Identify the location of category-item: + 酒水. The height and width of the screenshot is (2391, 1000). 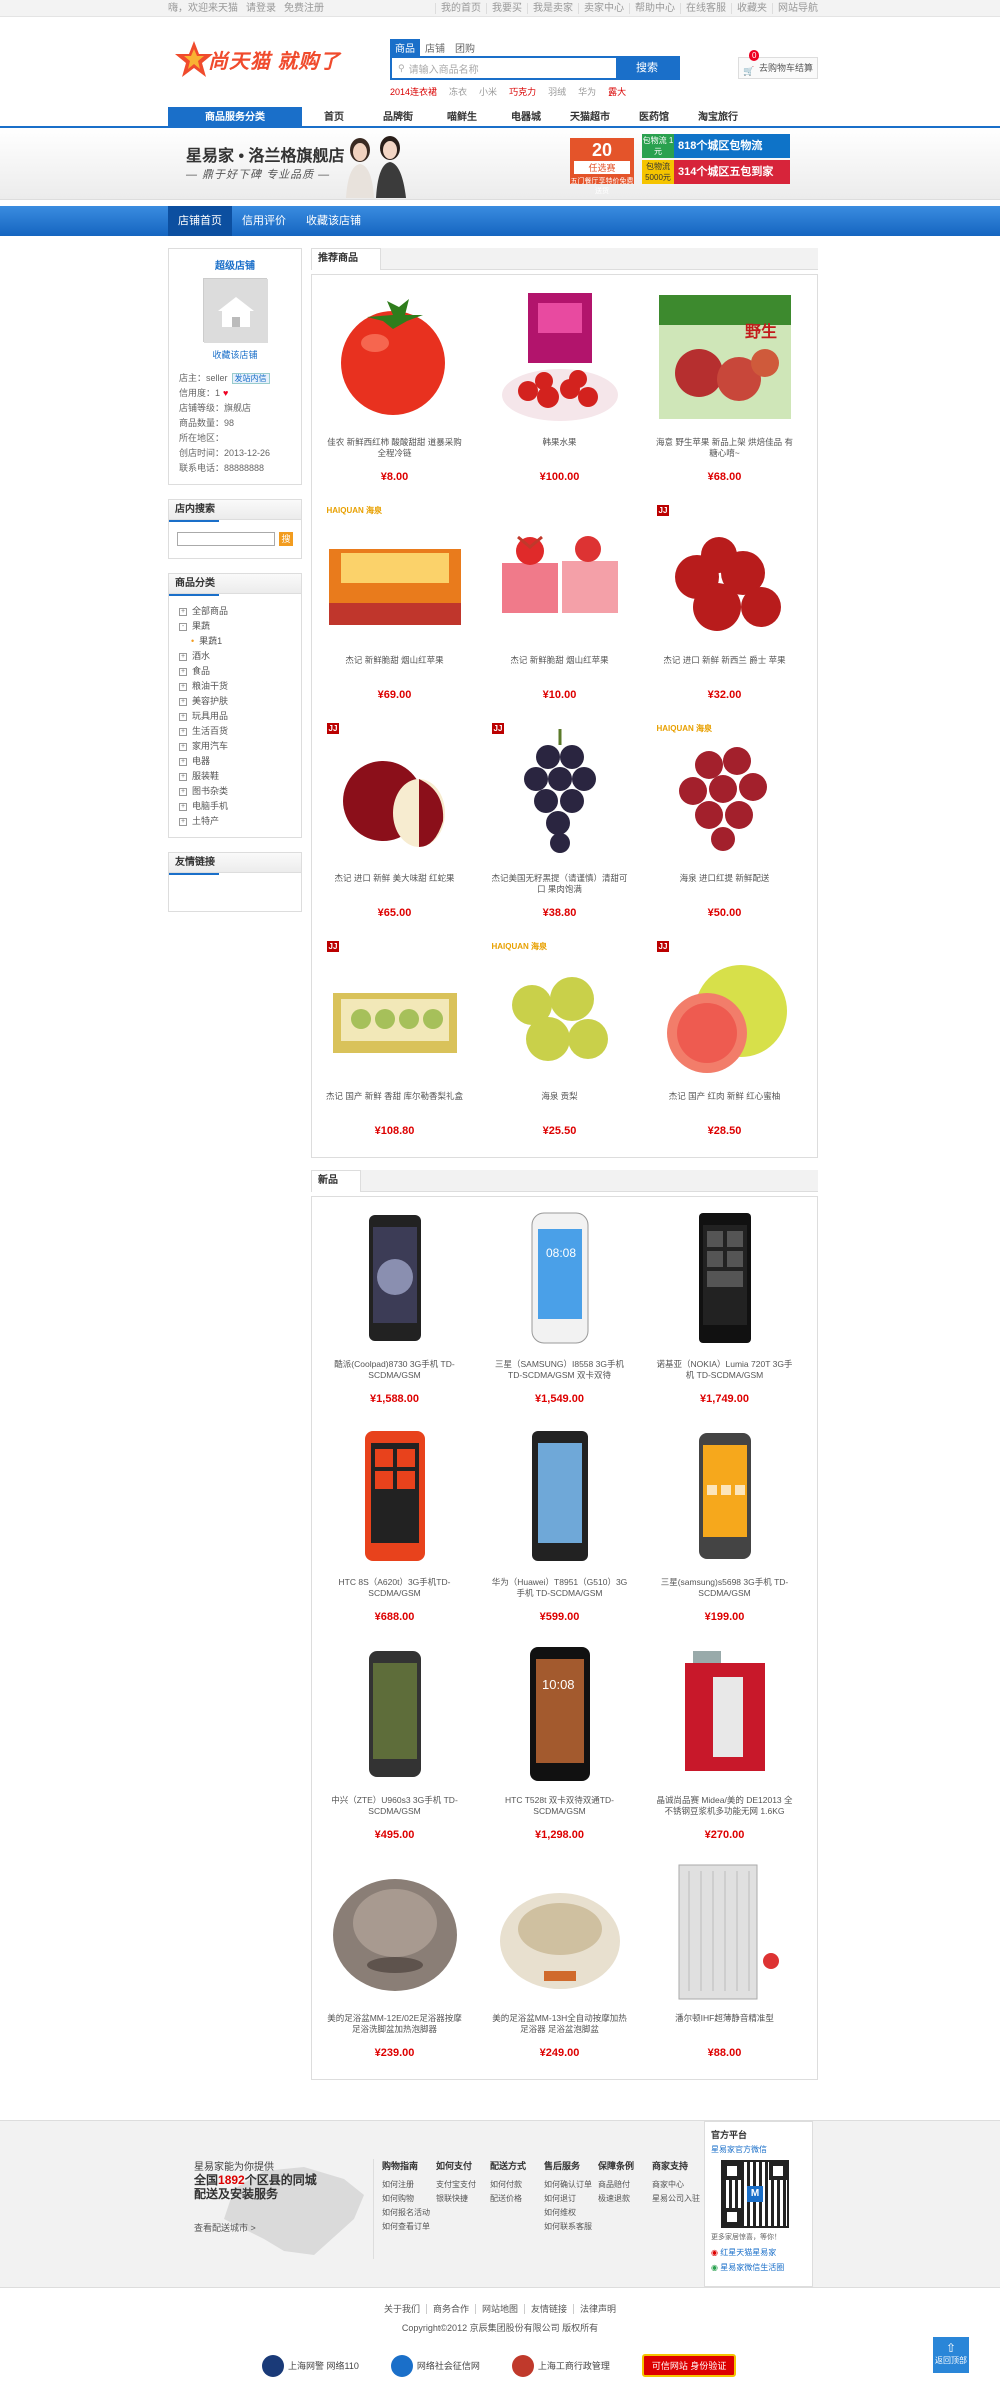
(240, 656).